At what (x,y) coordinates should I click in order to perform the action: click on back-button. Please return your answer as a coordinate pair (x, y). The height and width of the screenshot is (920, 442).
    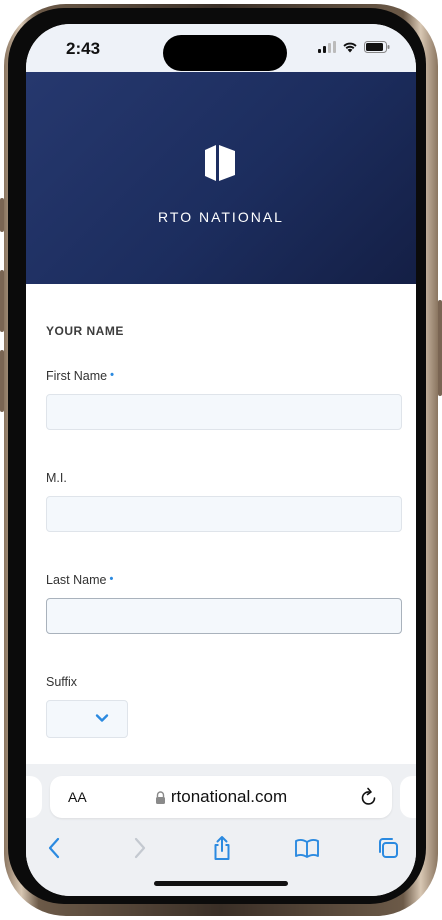
    Looking at the image, I should click on (54, 848).